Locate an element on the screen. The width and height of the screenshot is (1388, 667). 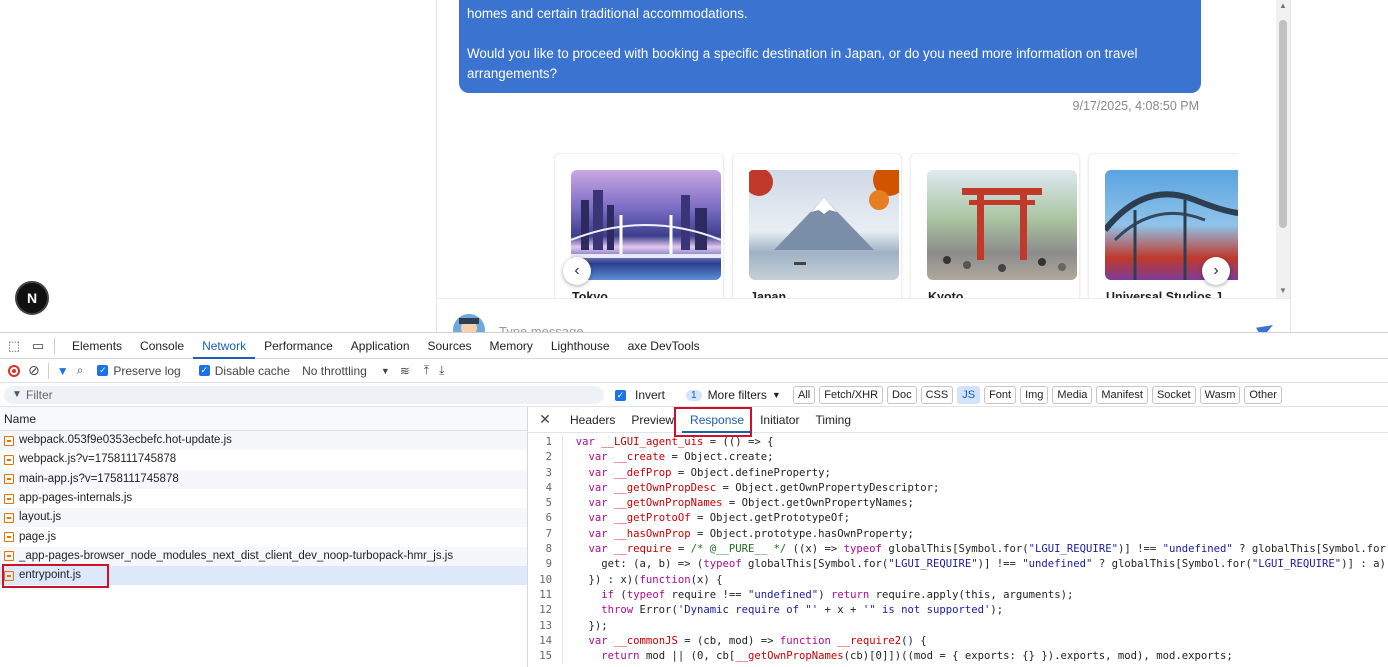
dropdown-arrow-icon: ▼ is located at coordinates (776, 395).